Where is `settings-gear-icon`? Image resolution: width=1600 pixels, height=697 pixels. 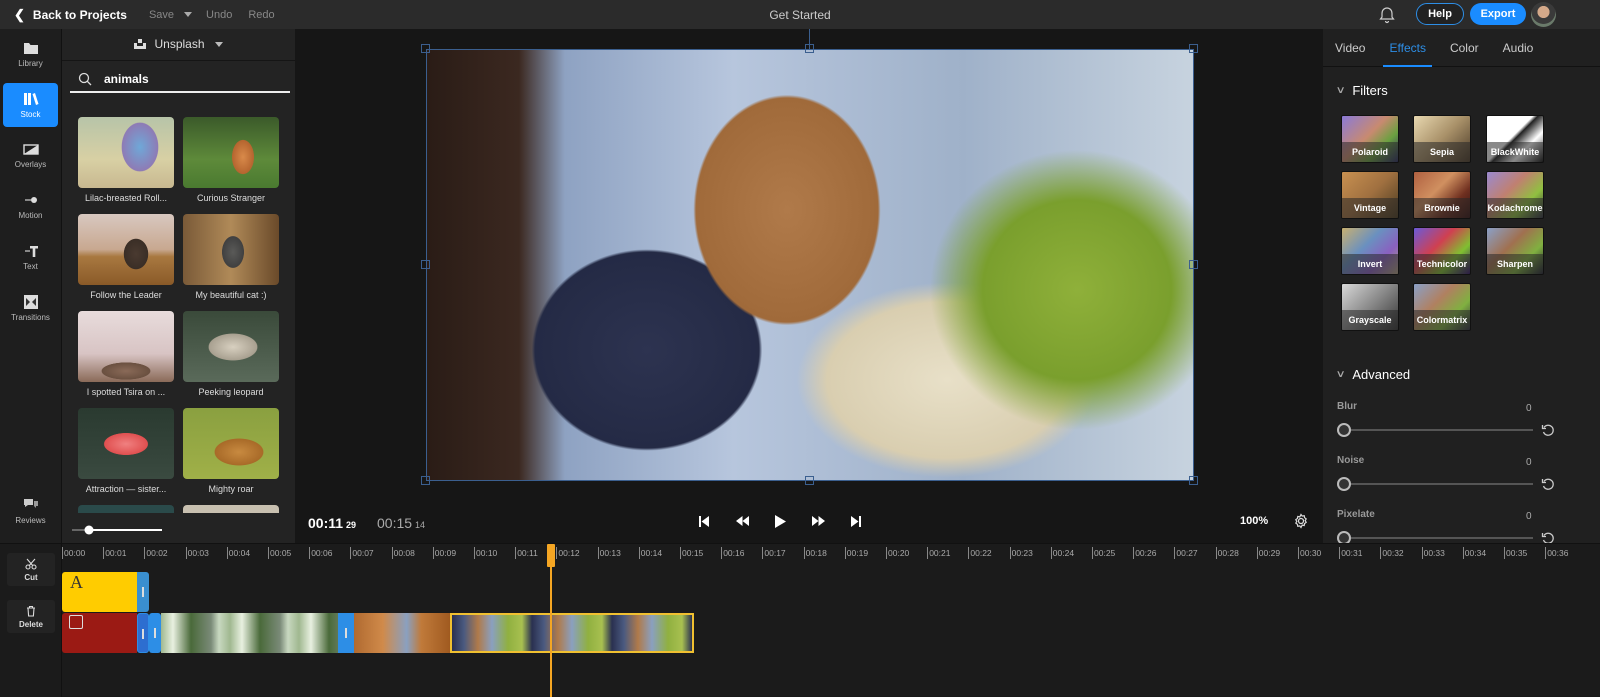
settings-gear-icon is located at coordinates (1301, 521).